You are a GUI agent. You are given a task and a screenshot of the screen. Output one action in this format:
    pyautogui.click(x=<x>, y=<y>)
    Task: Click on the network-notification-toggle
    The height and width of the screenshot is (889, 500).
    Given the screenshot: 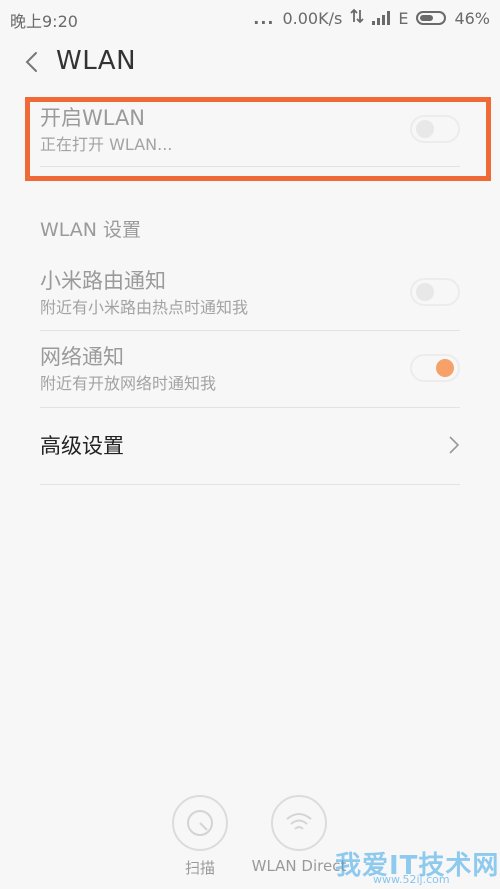 What is the action you would take?
    pyautogui.click(x=435, y=368)
    